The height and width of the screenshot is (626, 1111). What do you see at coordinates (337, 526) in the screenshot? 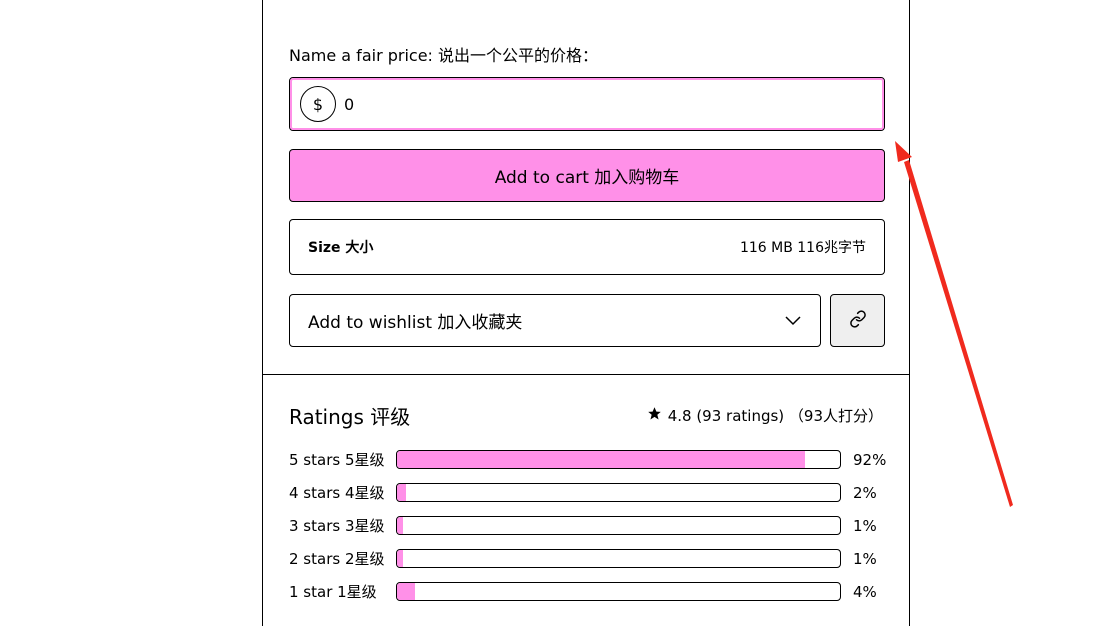
I see `rating-row-label: 3 stars 3星级` at bounding box center [337, 526].